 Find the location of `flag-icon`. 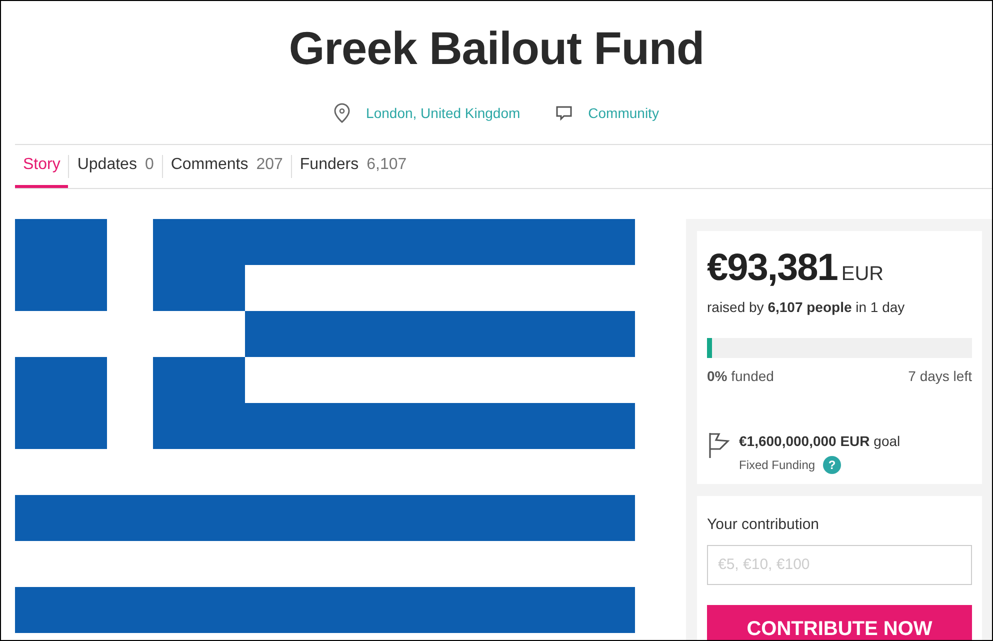

flag-icon is located at coordinates (719, 445).